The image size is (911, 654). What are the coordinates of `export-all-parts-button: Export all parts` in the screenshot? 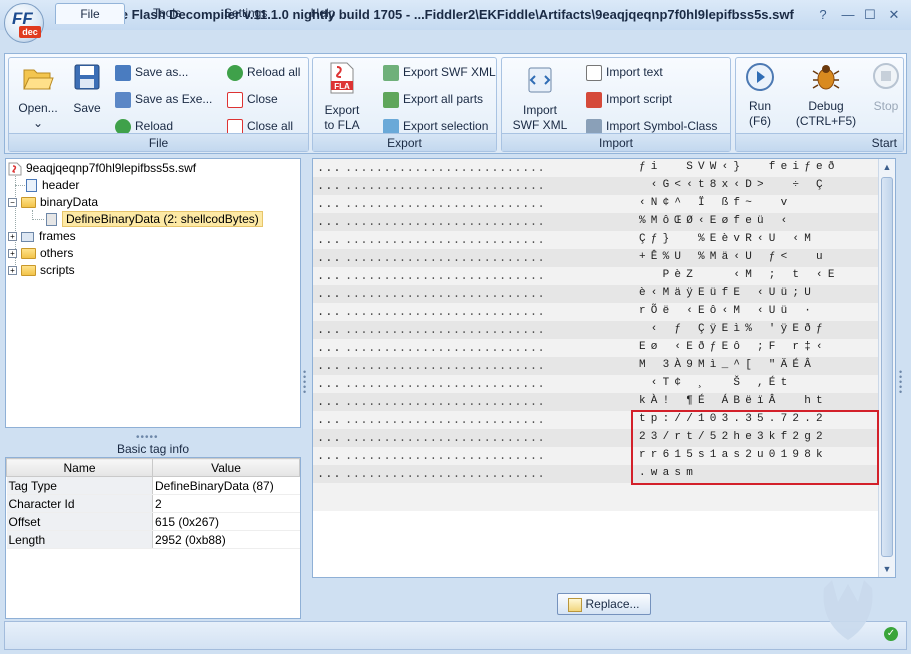 It's located at (433, 99).